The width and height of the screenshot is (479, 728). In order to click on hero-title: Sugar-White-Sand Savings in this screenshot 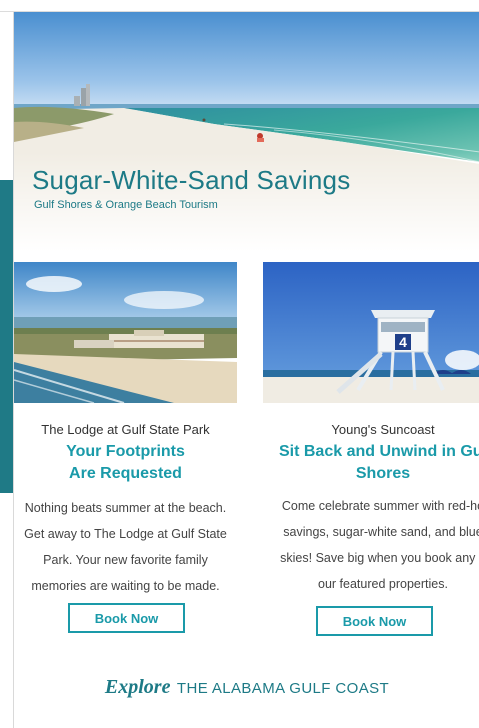, I will do `click(191, 180)`.